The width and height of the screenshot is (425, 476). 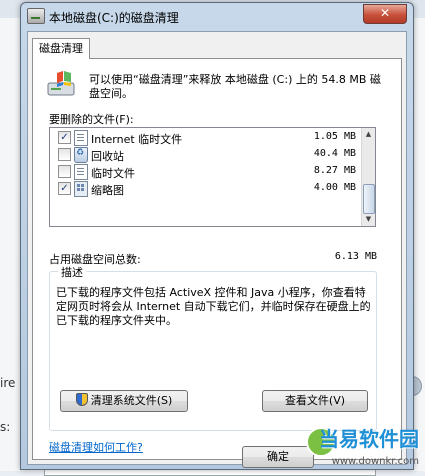 I want to click on watermark-brand: 当易软件园, so click(x=369, y=439).